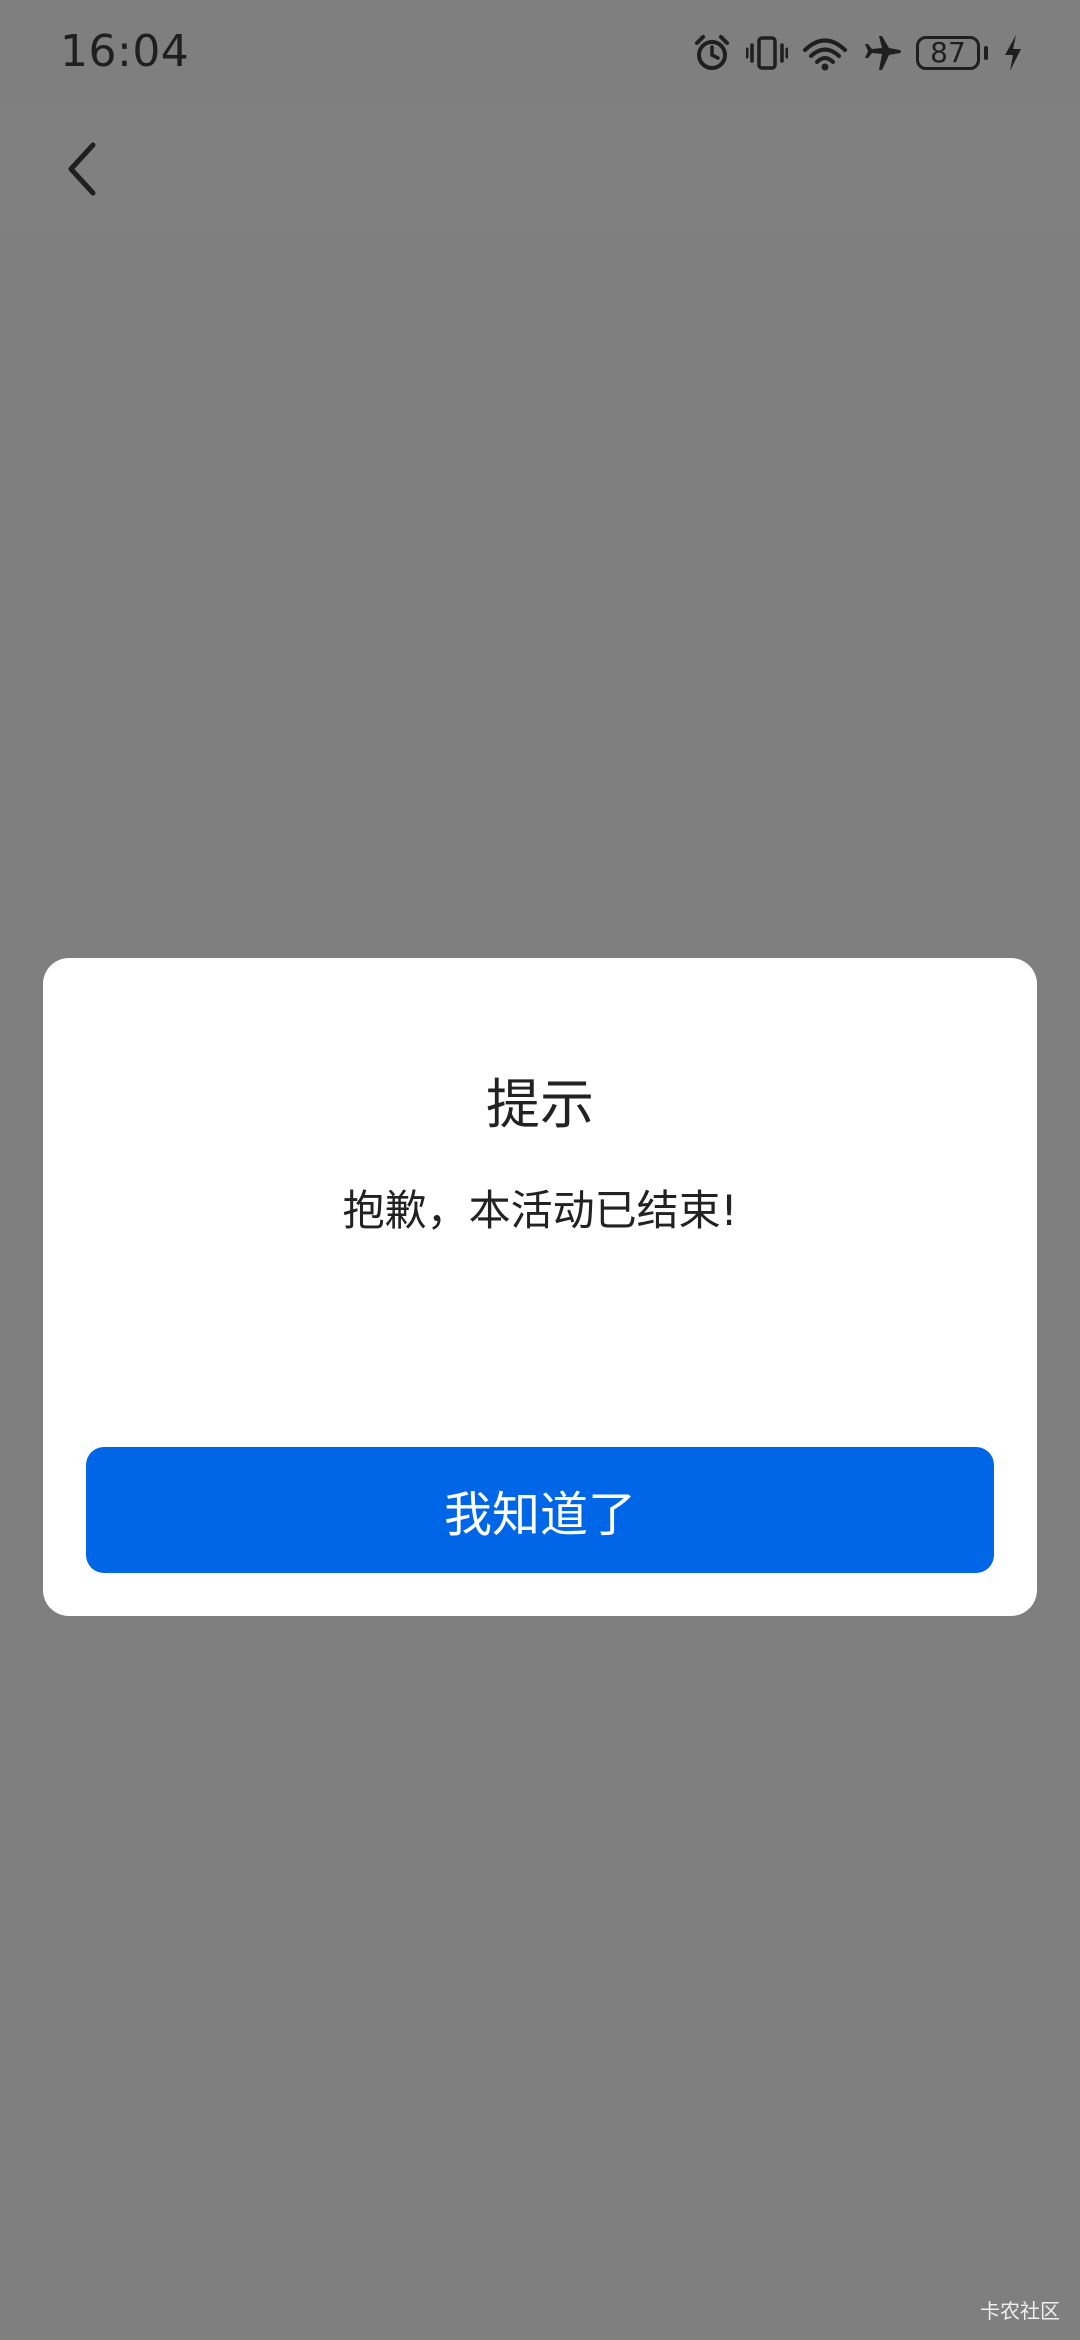 The image size is (1080, 2340). I want to click on alarm-icon, so click(712, 53).